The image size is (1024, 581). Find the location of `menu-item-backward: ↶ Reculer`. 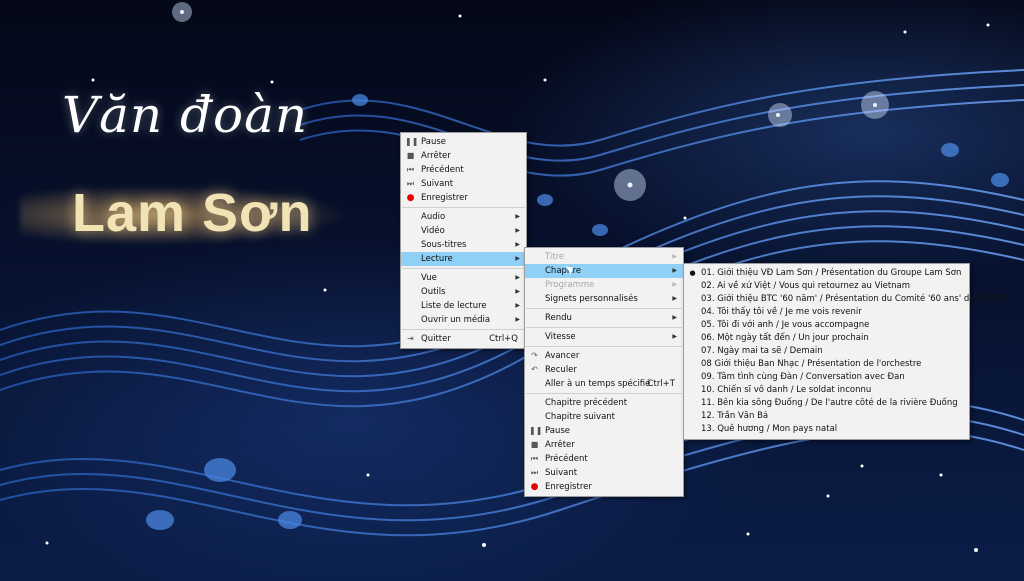

menu-item-backward: ↶ Reculer is located at coordinates (604, 370).